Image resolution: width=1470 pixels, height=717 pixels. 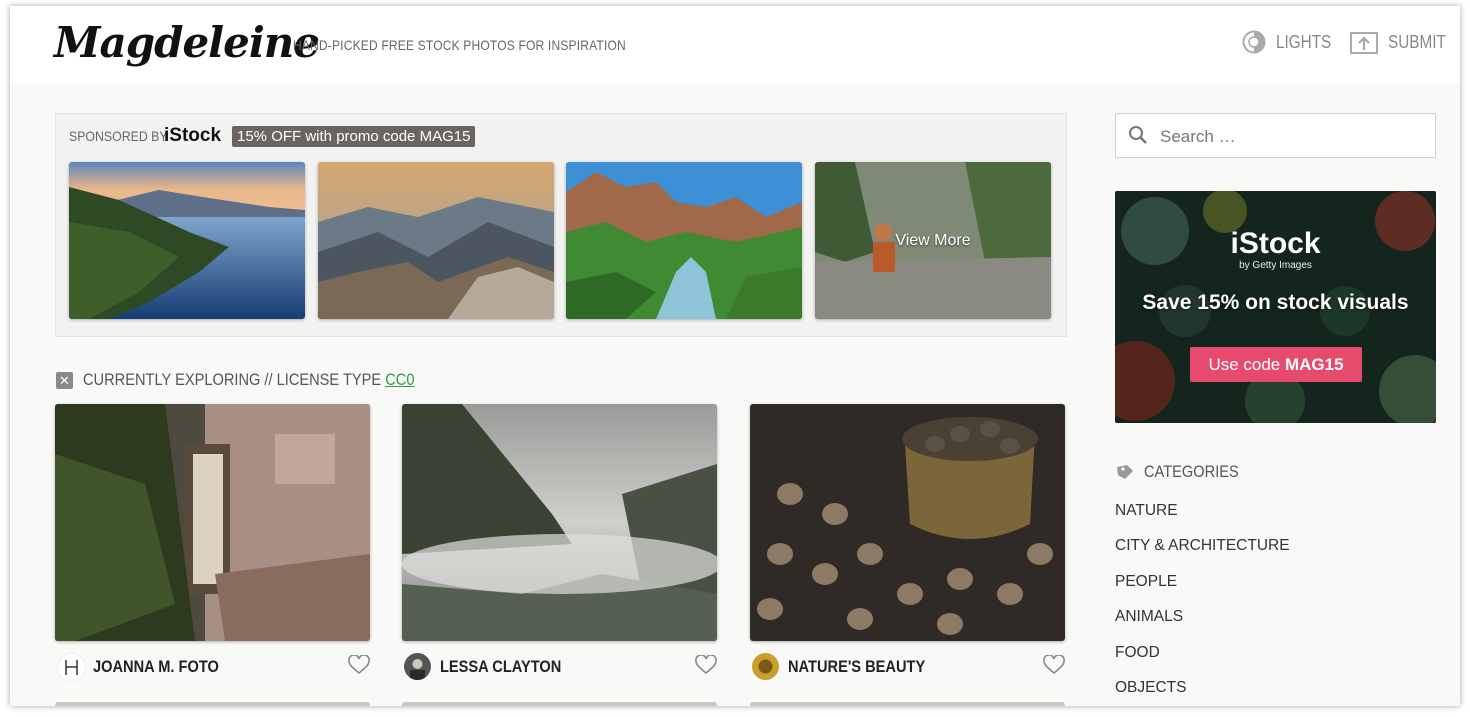 I want to click on category-animals: ANIMALS, so click(x=1202, y=625).